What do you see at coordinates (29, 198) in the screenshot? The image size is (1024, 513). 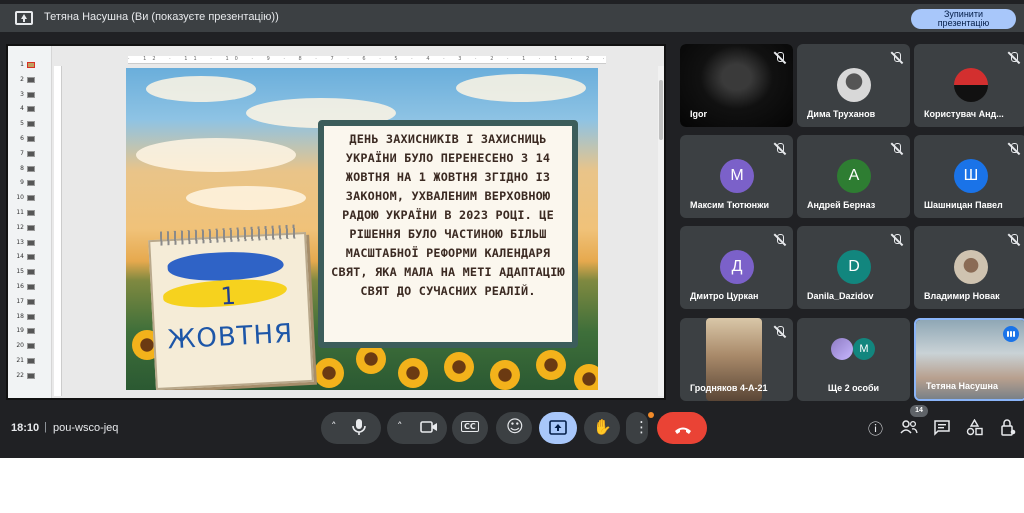 I see `slide-thumbnail: 10` at bounding box center [29, 198].